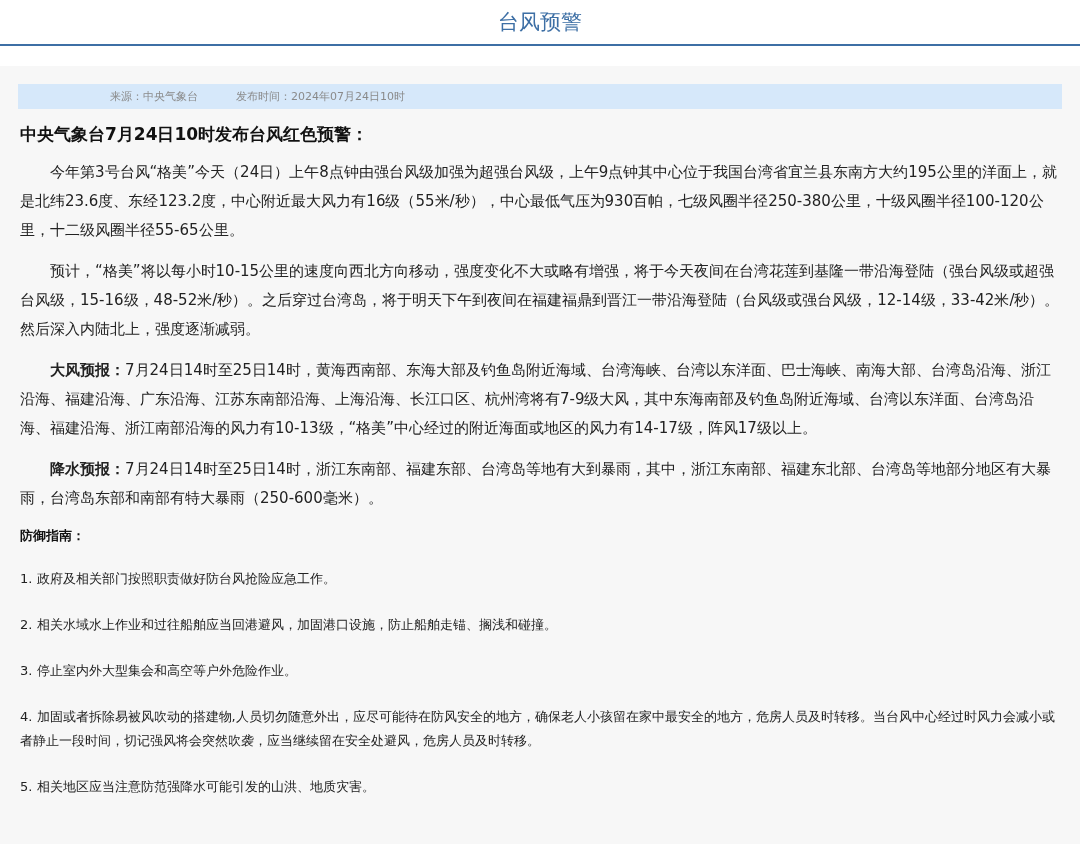  What do you see at coordinates (540, 300) in the screenshot?
I see `article-paragraph: 预计，“格美”将以每小时10-15公里的速度向西北方向移动，强度变化不大或略有增强，将于今天夜间在台湾花莲到基隆一带沿海登陆（强台风级或超强台风级，15-16级，48-52米/秒）。之后穿过台湾岛，将于明天下午到夜间在福建福鼎到晋江一带沿海登陆（台风级或强台风级，12-14级，33-42米/秒）。然后深入内陆北上，强度逐渐减弱。` at bounding box center [540, 300].